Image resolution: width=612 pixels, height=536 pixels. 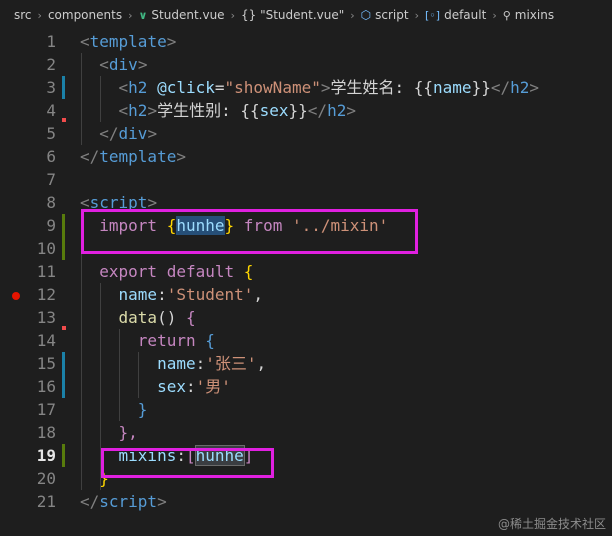 I want to click on code-line: 2 <div>, so click(x=306, y=64).